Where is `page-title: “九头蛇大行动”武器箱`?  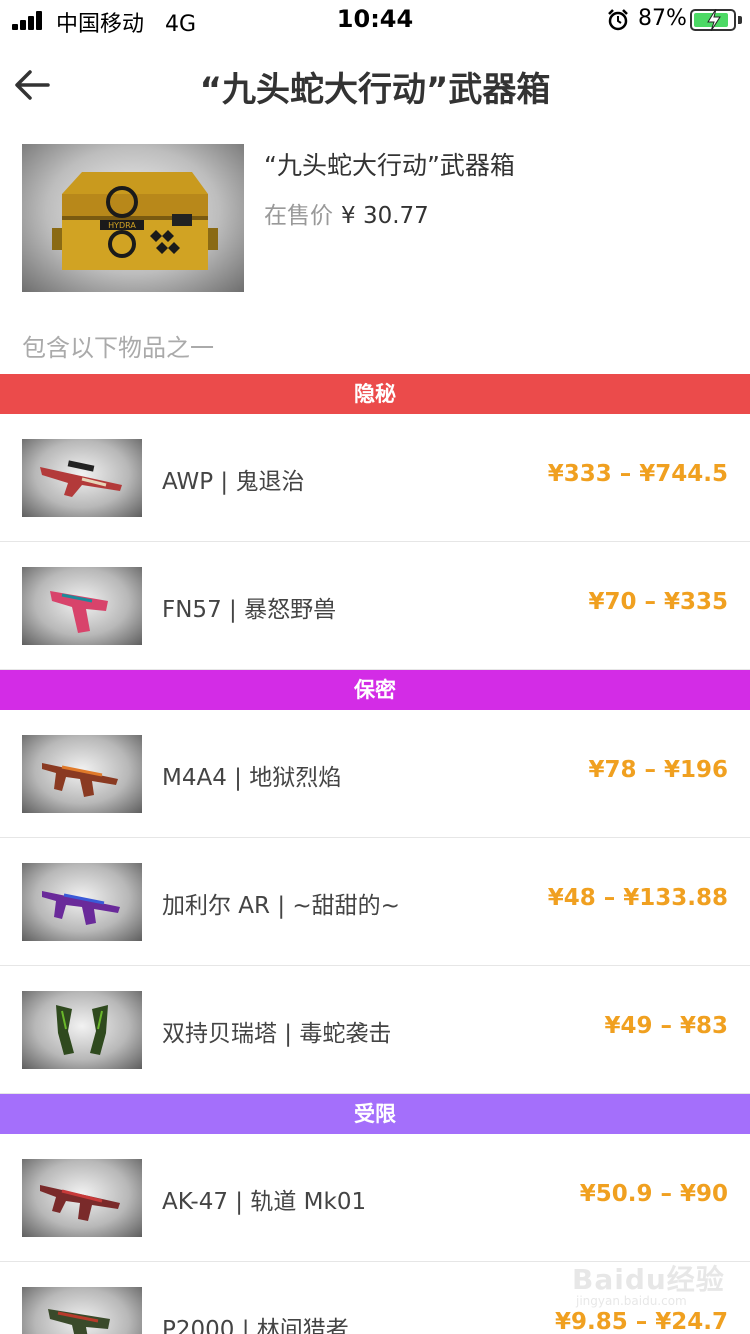 page-title: “九头蛇大行动”武器箱 is located at coordinates (375, 90).